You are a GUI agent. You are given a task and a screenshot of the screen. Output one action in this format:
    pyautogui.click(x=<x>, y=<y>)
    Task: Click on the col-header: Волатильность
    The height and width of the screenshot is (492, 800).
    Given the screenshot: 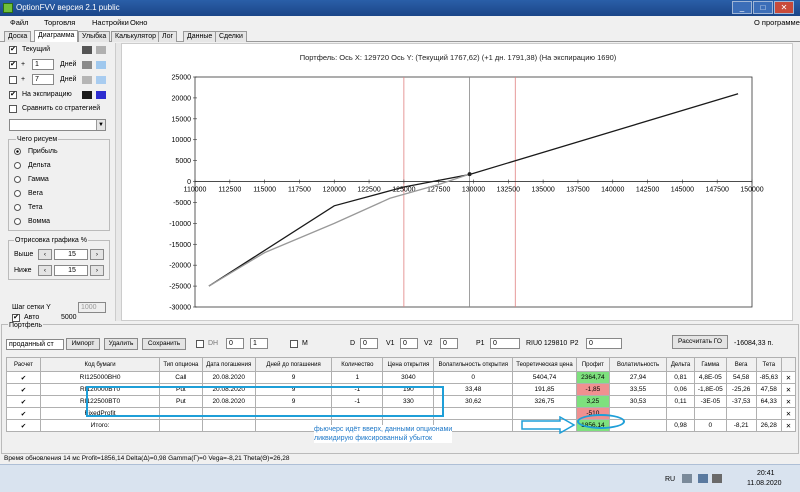 What is the action you would take?
    pyautogui.click(x=638, y=364)
    